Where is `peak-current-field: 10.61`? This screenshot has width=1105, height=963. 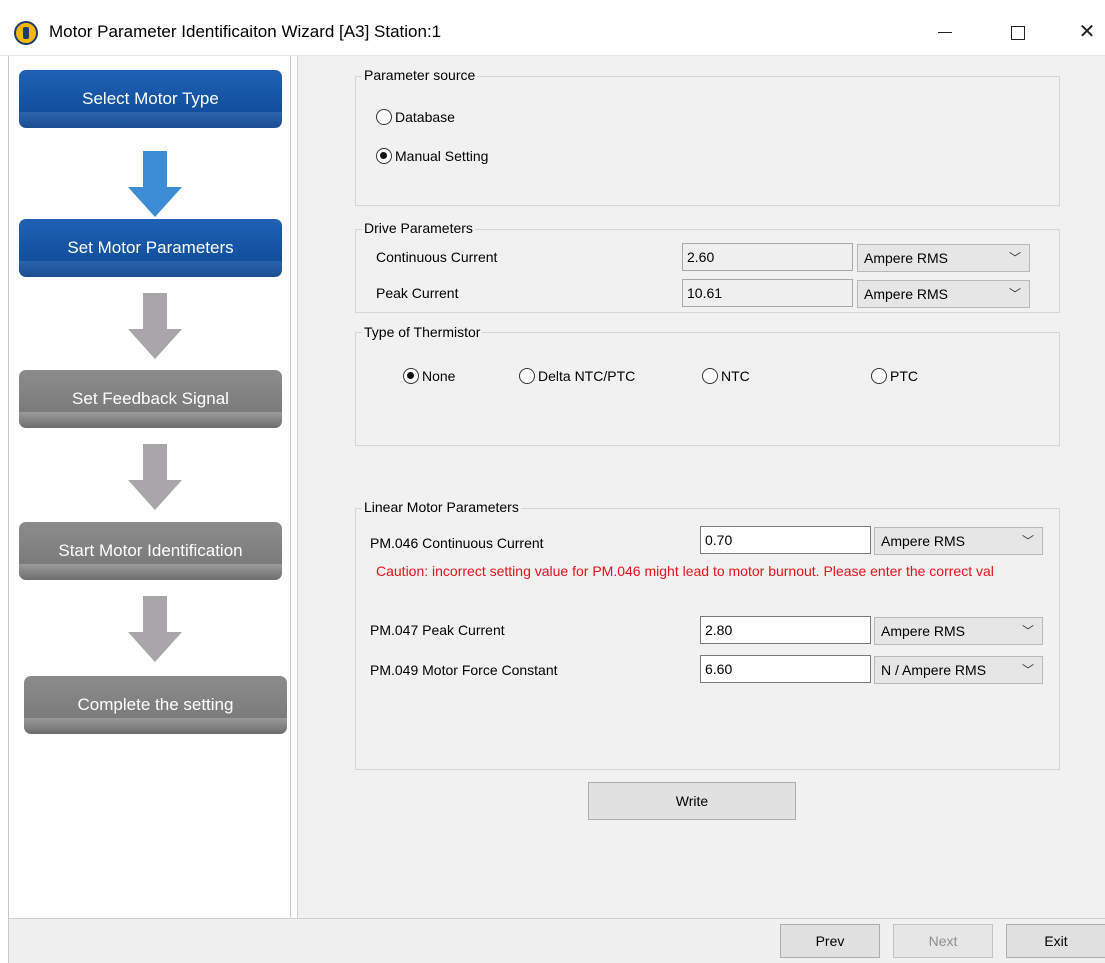
peak-current-field: 10.61 is located at coordinates (767, 293).